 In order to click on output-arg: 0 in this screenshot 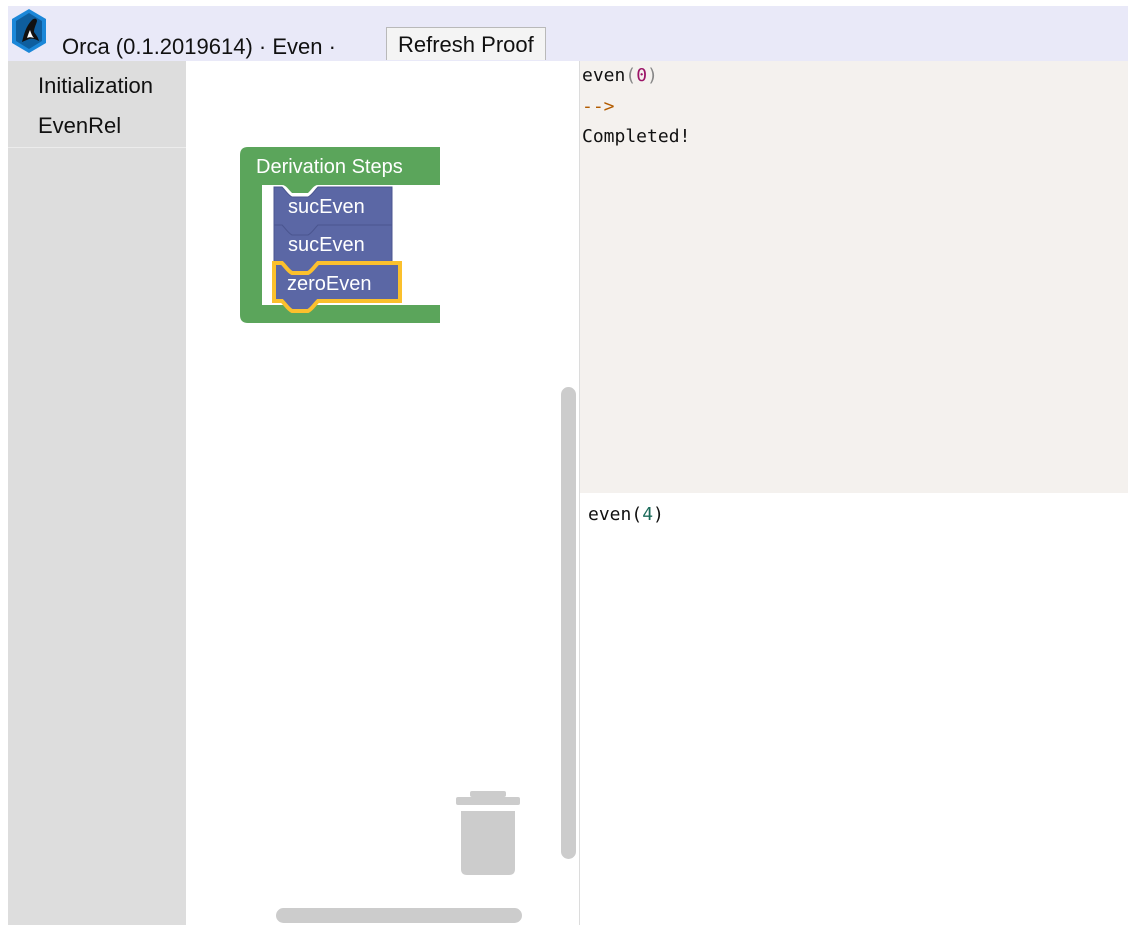, I will do `click(642, 75)`.